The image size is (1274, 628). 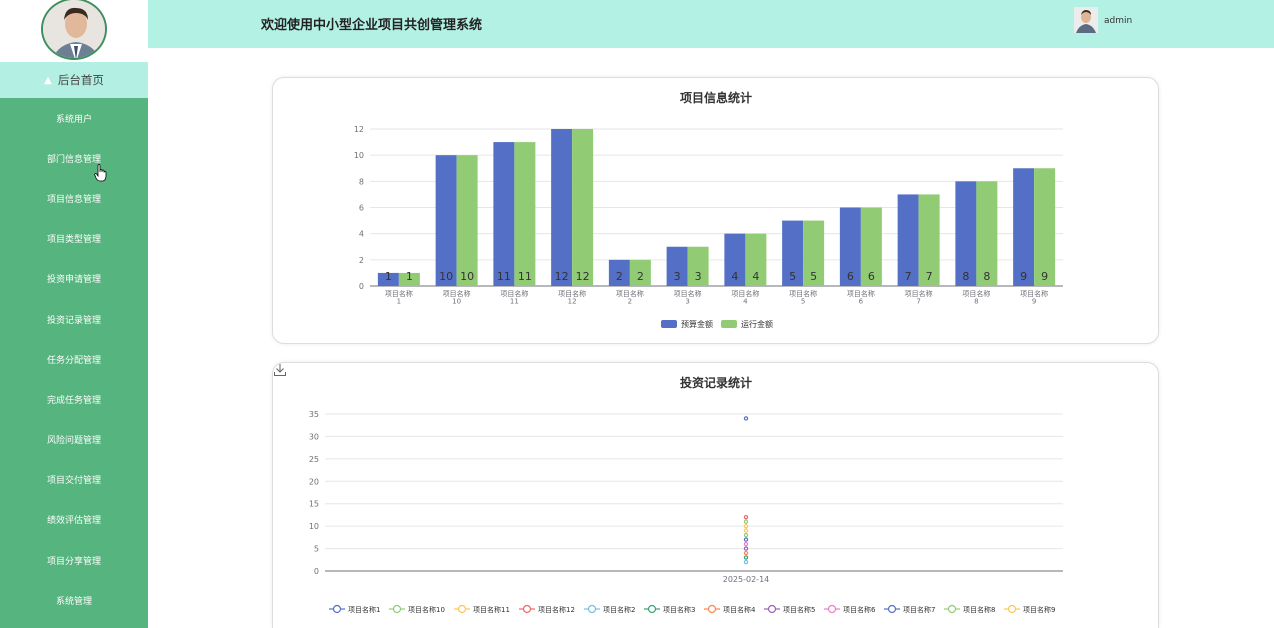 I want to click on download-icon, so click(x=280, y=370).